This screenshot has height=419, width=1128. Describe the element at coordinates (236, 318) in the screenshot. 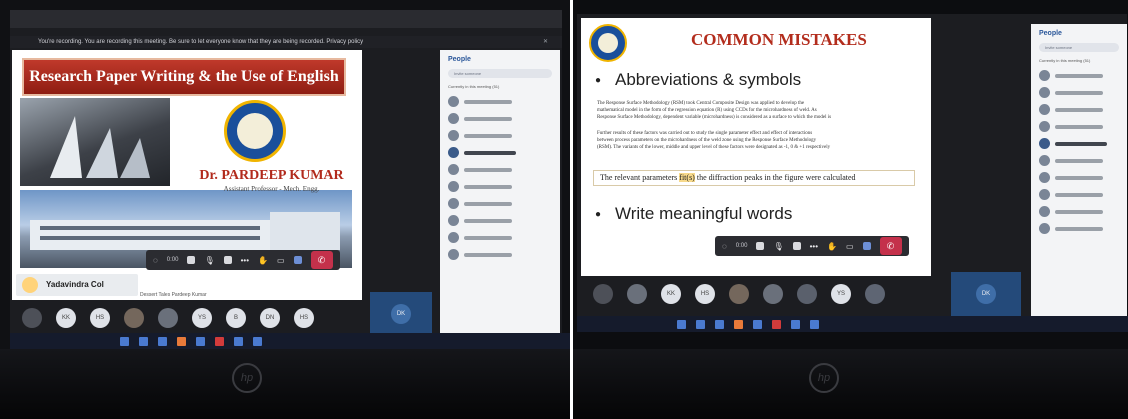

I see `participant-tile: B` at that location.